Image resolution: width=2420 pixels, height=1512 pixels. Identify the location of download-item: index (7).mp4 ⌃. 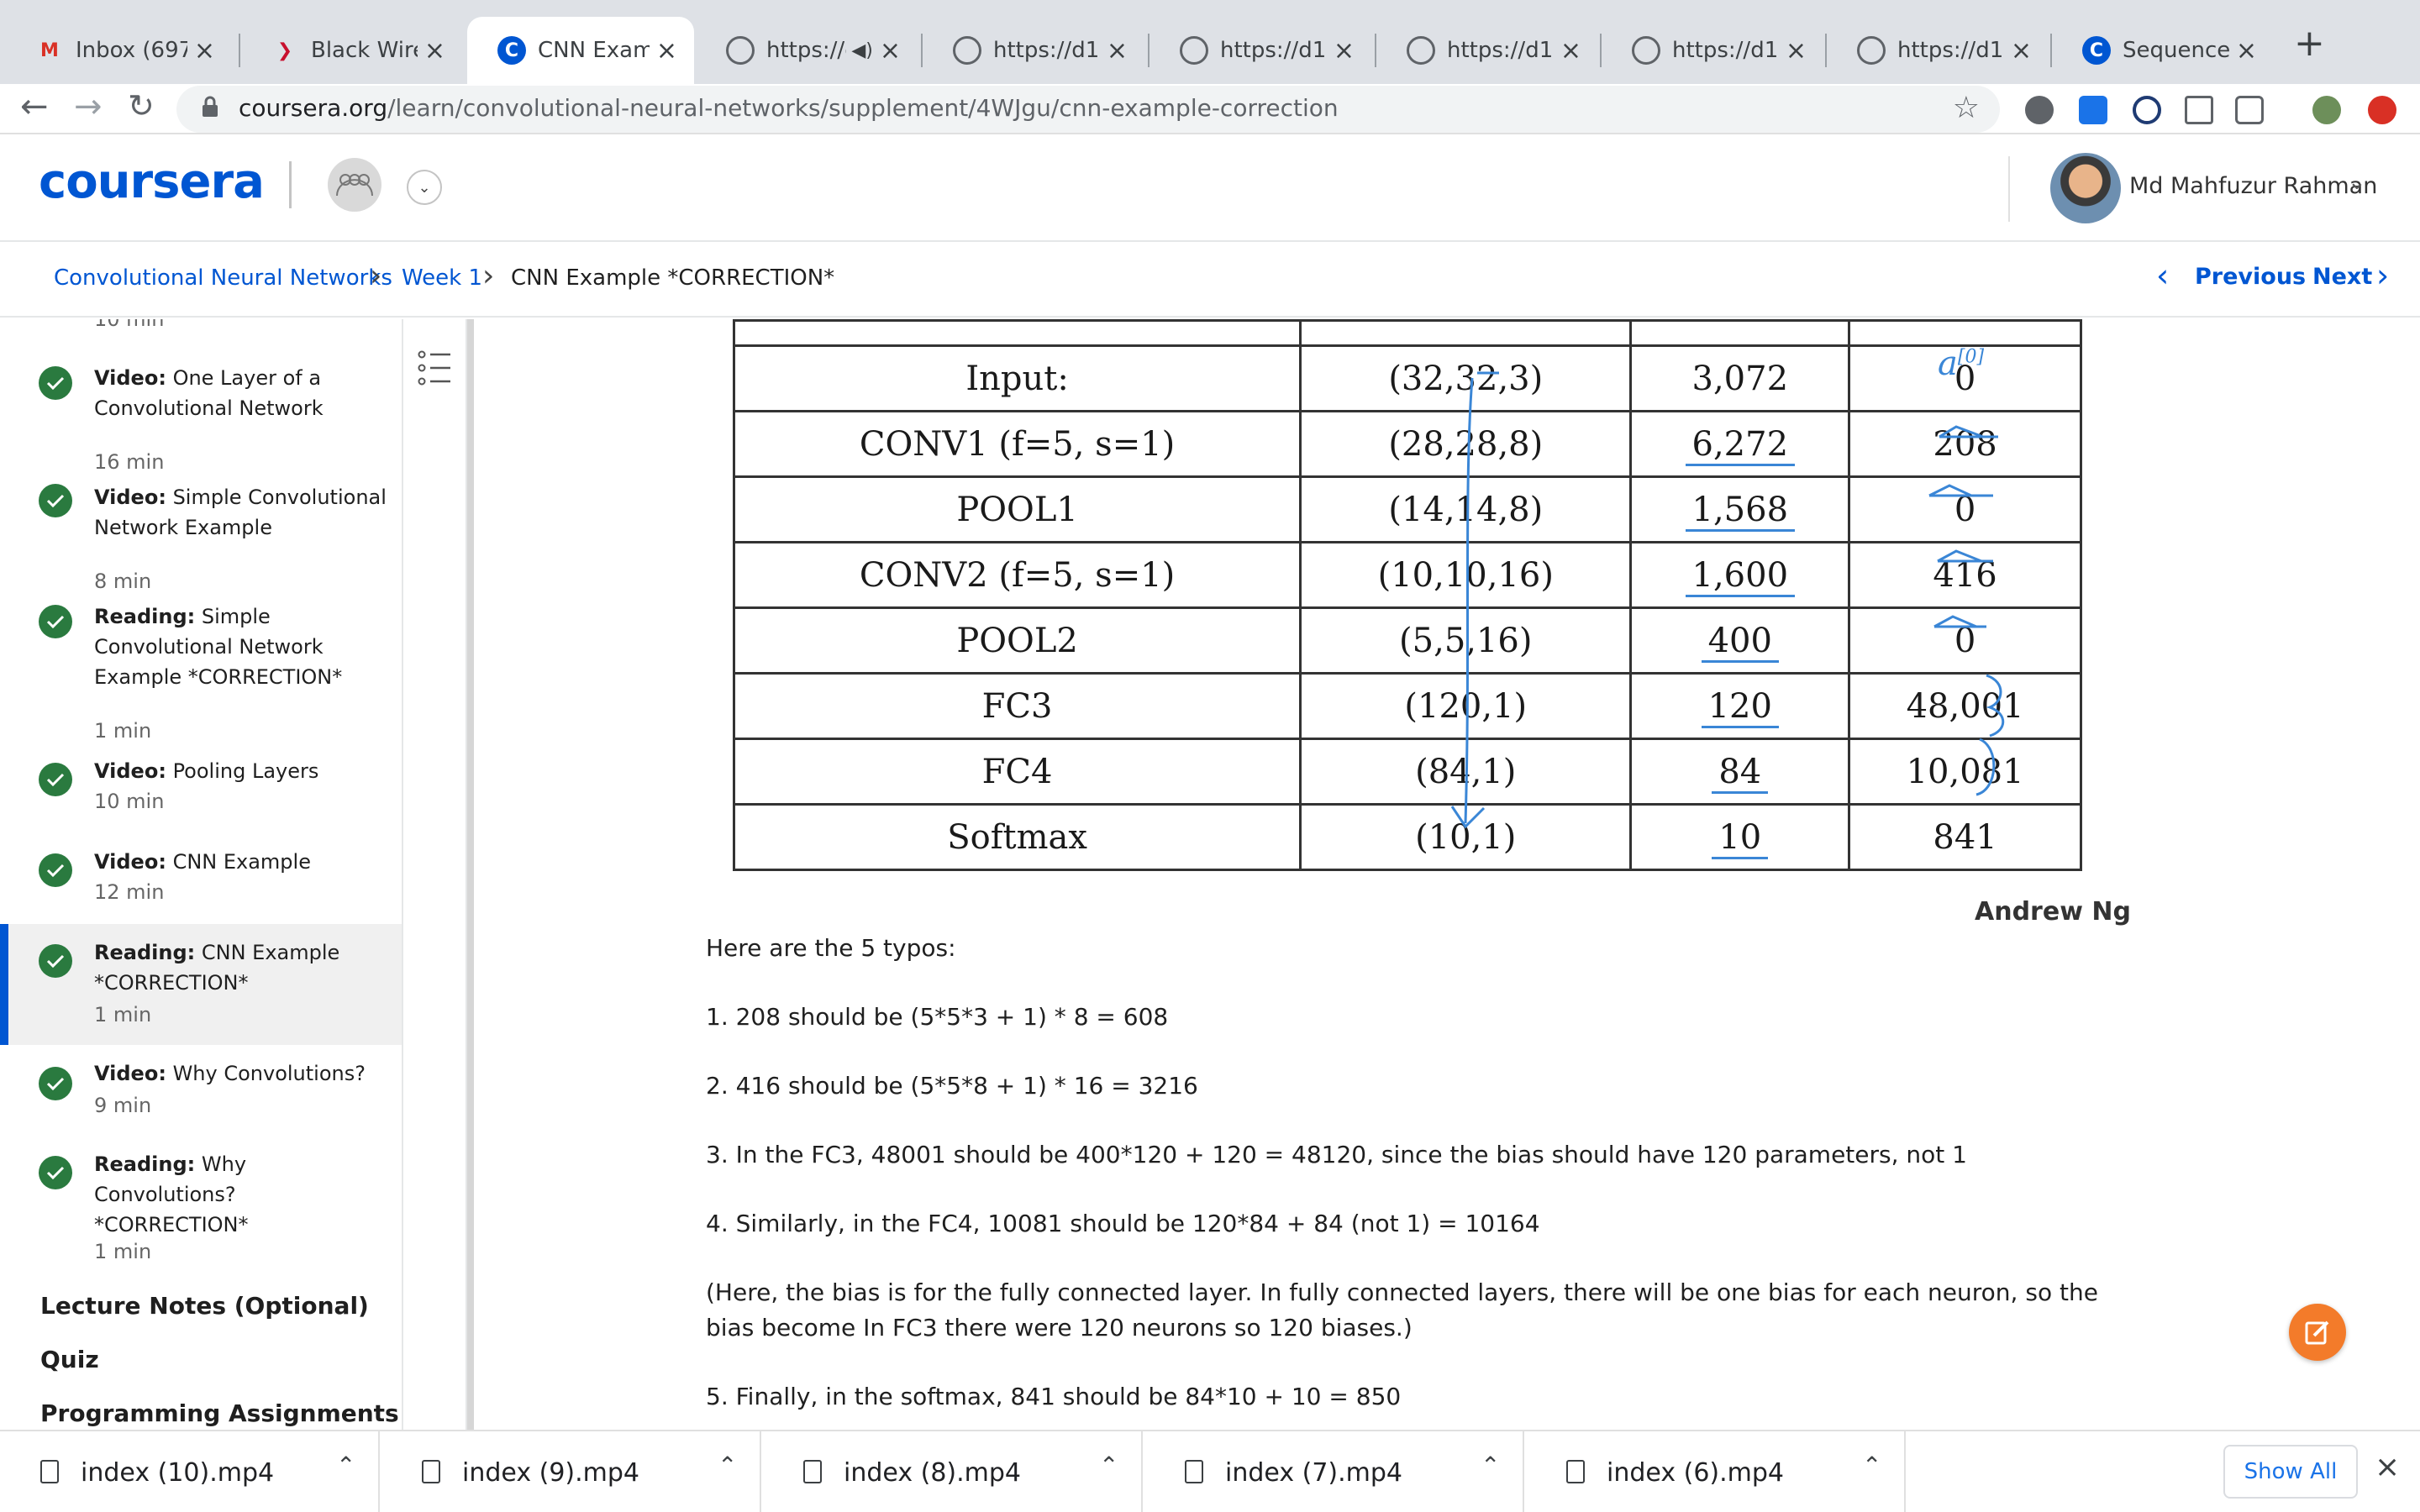
(1334, 1471).